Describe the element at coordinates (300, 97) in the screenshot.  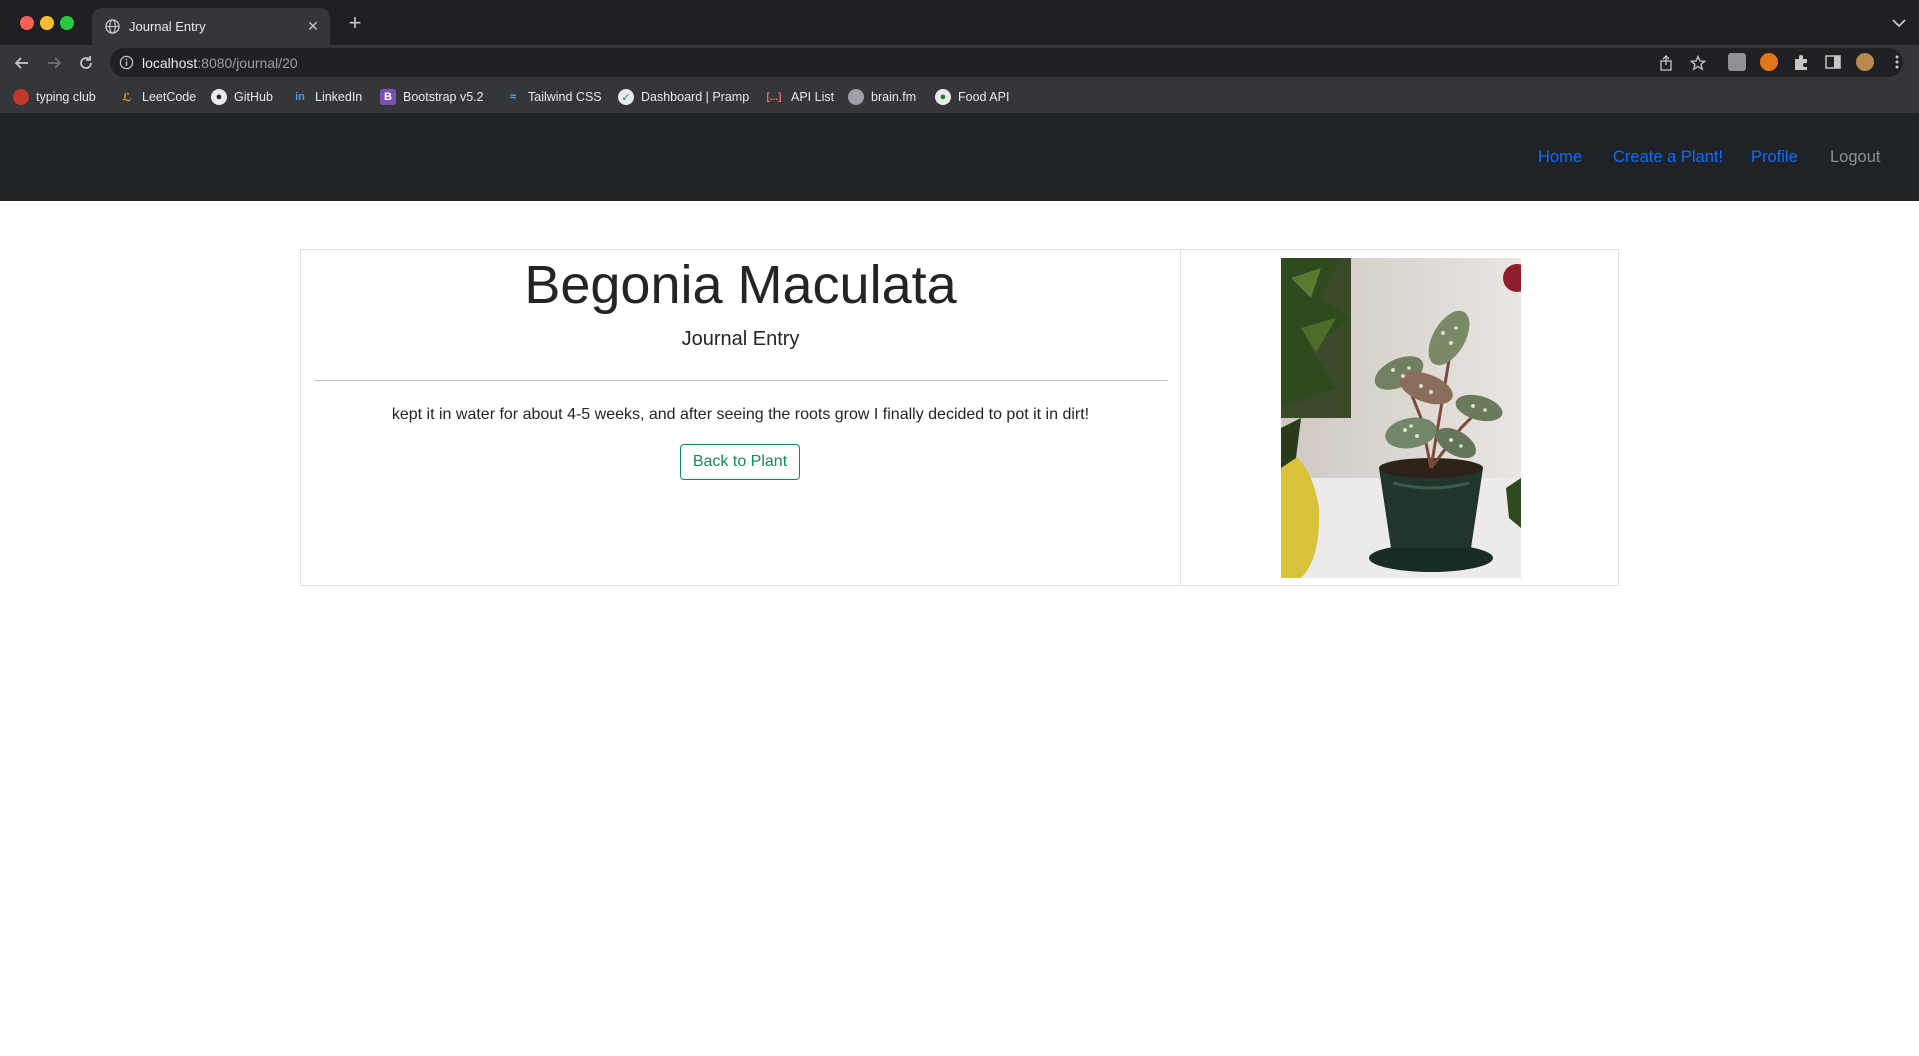
I see `linkedin-icon: in` at that location.